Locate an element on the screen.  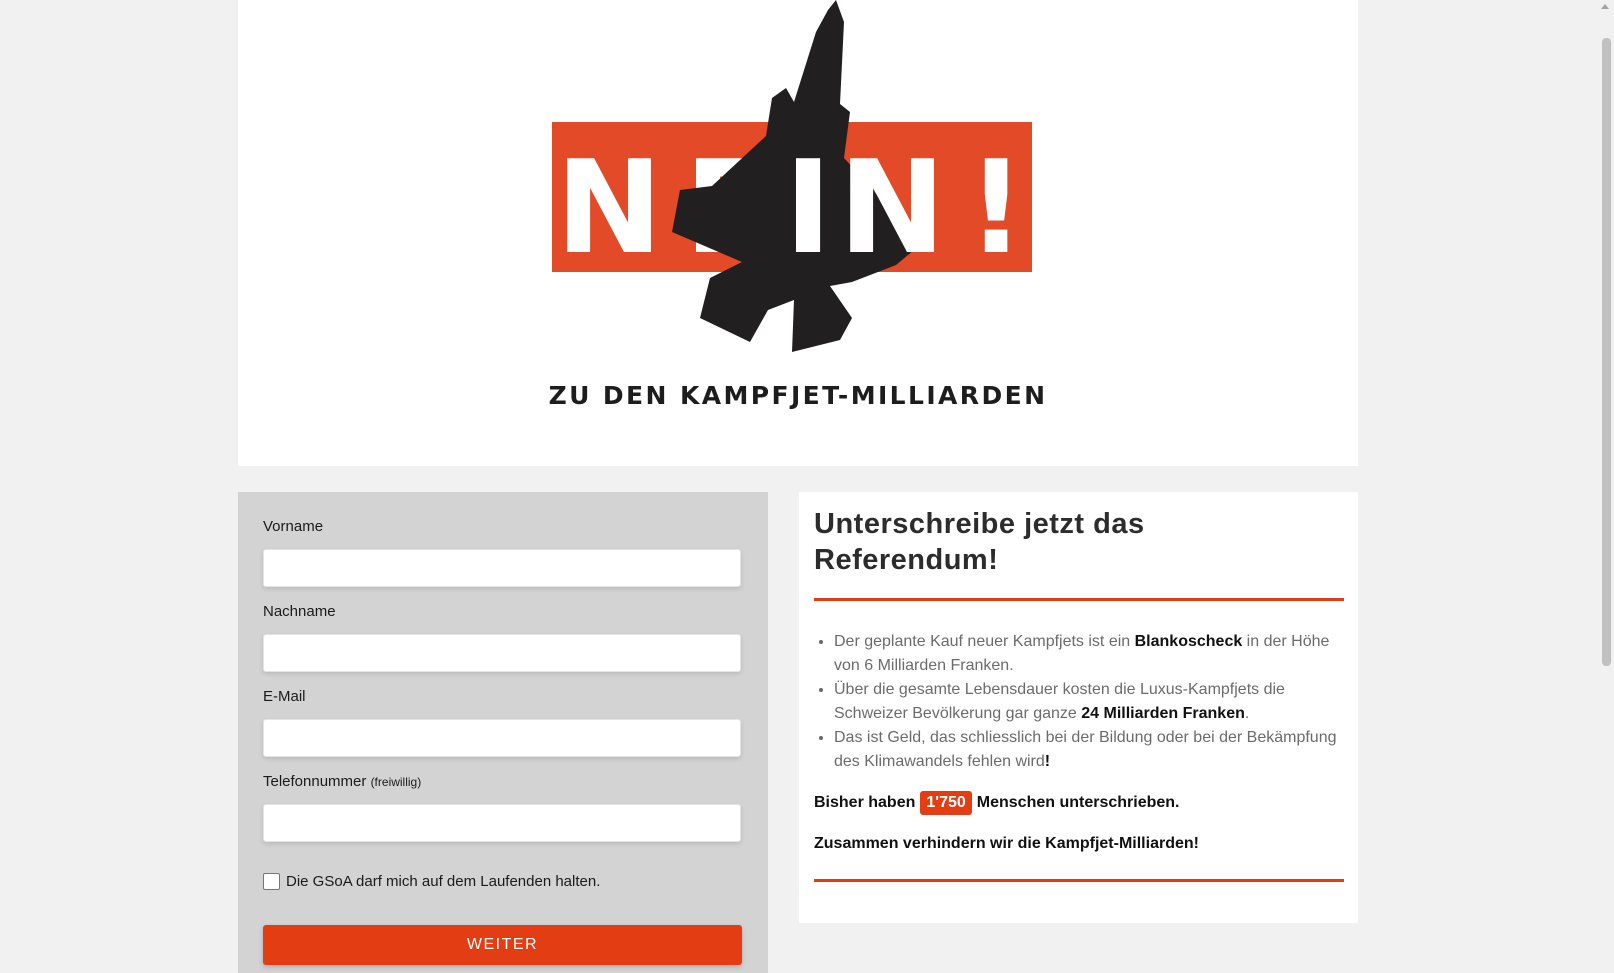
count-suffix: Menschen unterschrieben. is located at coordinates (1078, 802).